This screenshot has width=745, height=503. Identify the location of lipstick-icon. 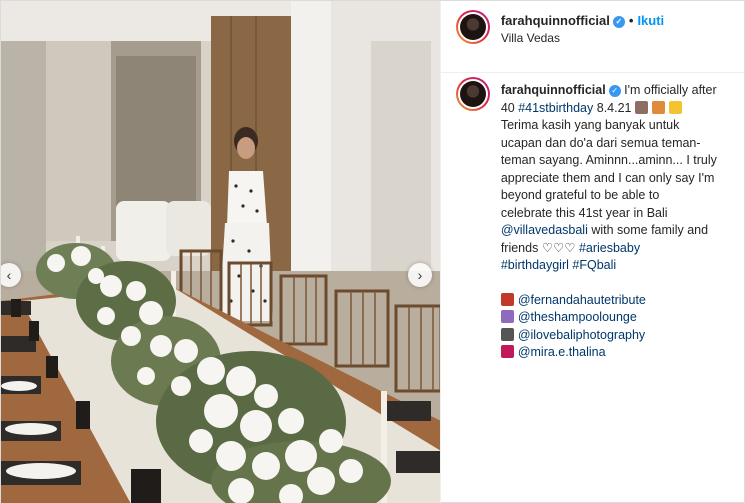
(507, 351).